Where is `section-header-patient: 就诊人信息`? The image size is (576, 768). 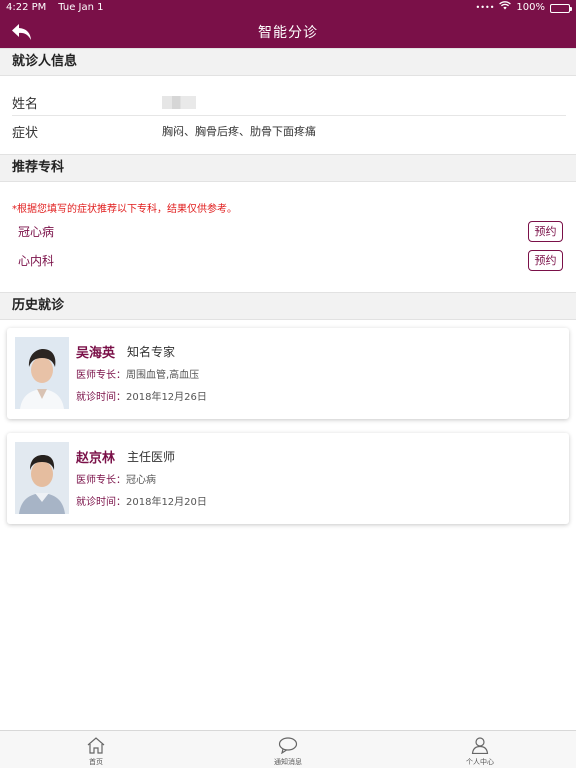
section-header-patient: 就诊人信息 is located at coordinates (288, 62).